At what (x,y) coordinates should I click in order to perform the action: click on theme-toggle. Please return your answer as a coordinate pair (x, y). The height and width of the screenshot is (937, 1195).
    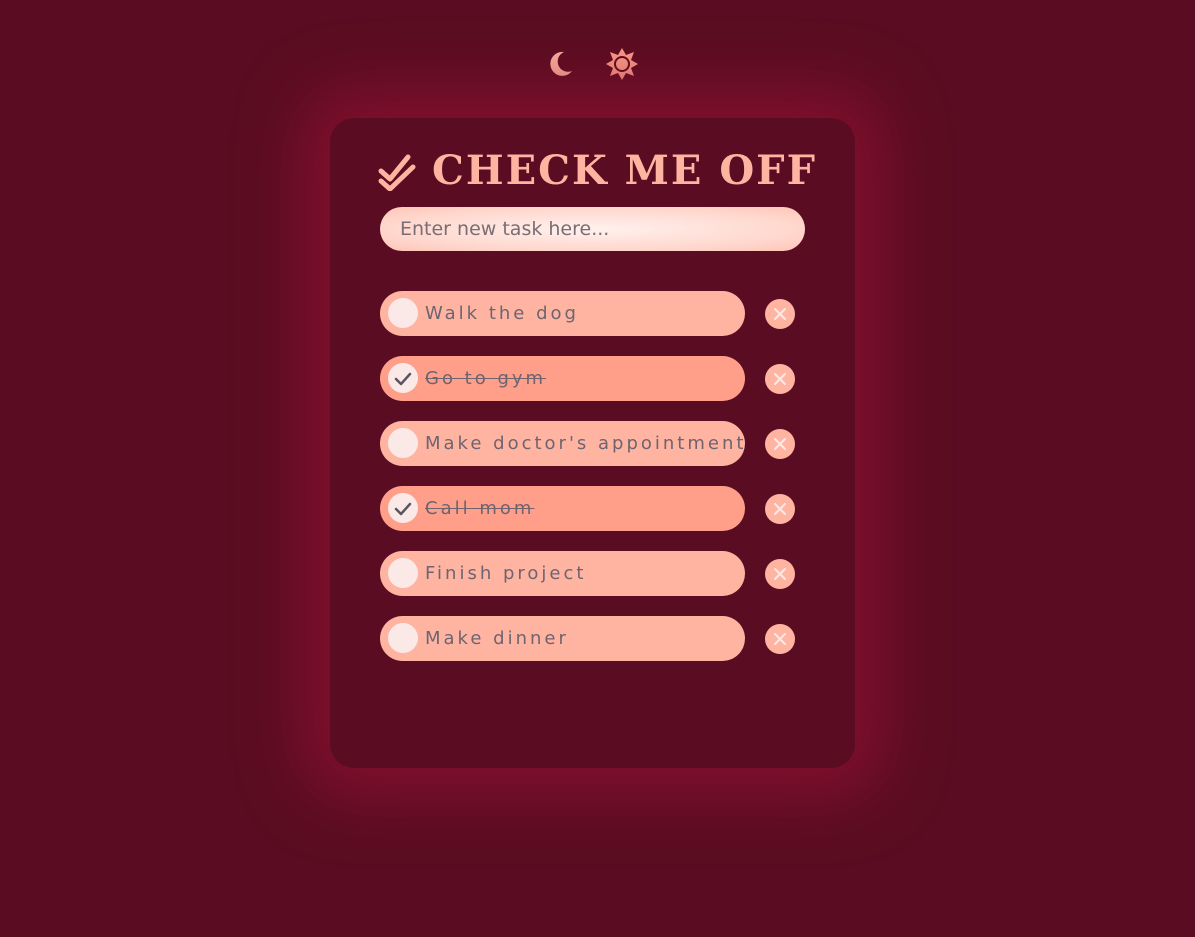
    Looking at the image, I should click on (595, 65).